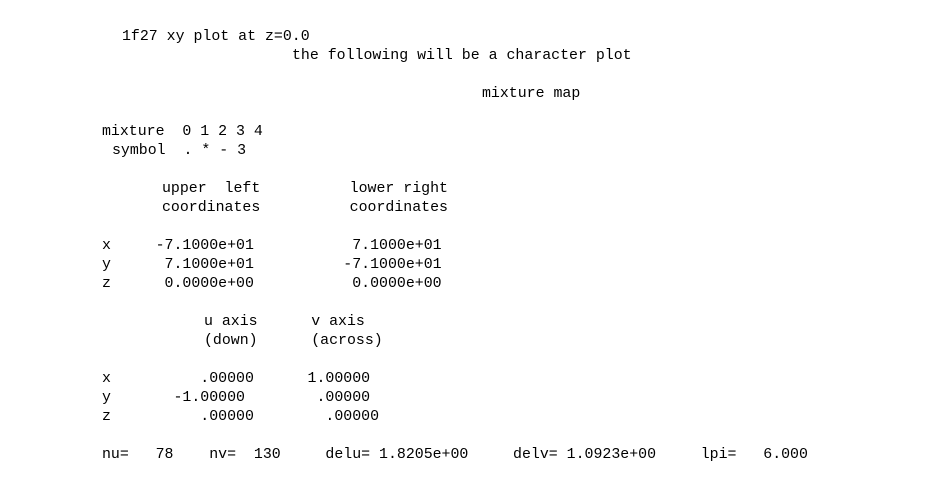 The height and width of the screenshot is (504, 944). What do you see at coordinates (305, 208) in the screenshot?
I see `corner-header-line-2: coordinates coordinates` at bounding box center [305, 208].